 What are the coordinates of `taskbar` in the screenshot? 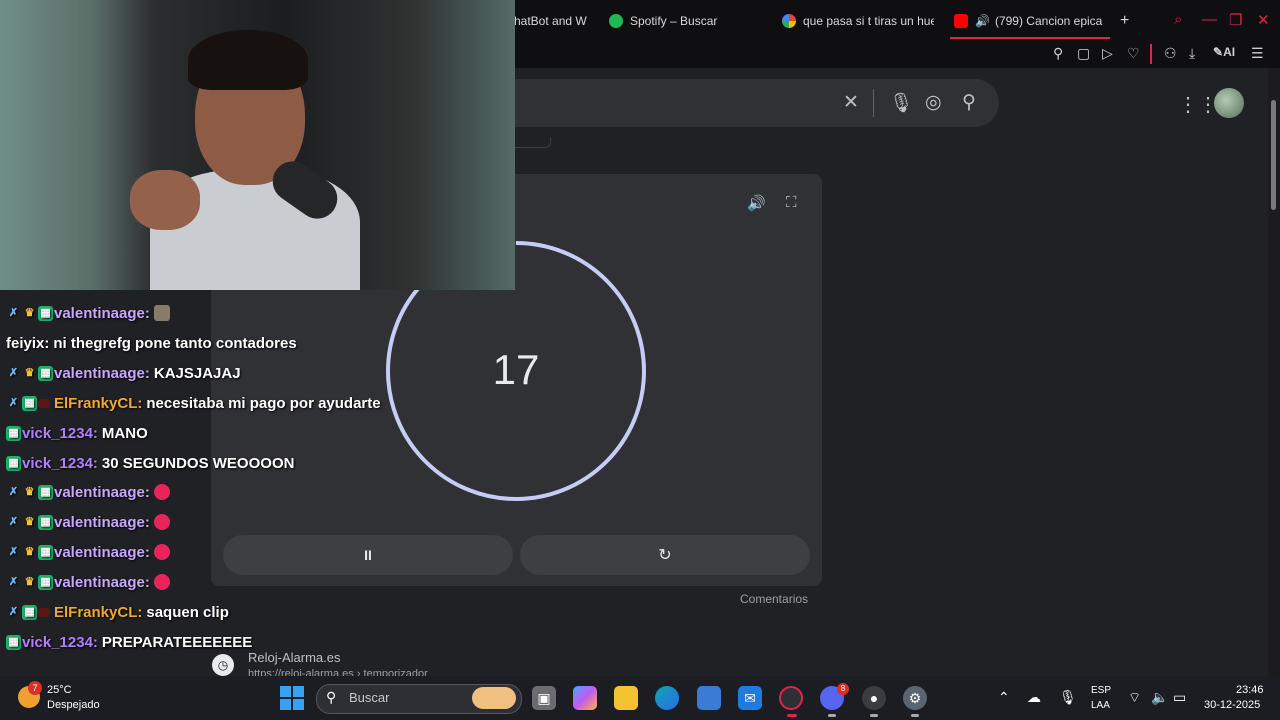 It's located at (640, 698).